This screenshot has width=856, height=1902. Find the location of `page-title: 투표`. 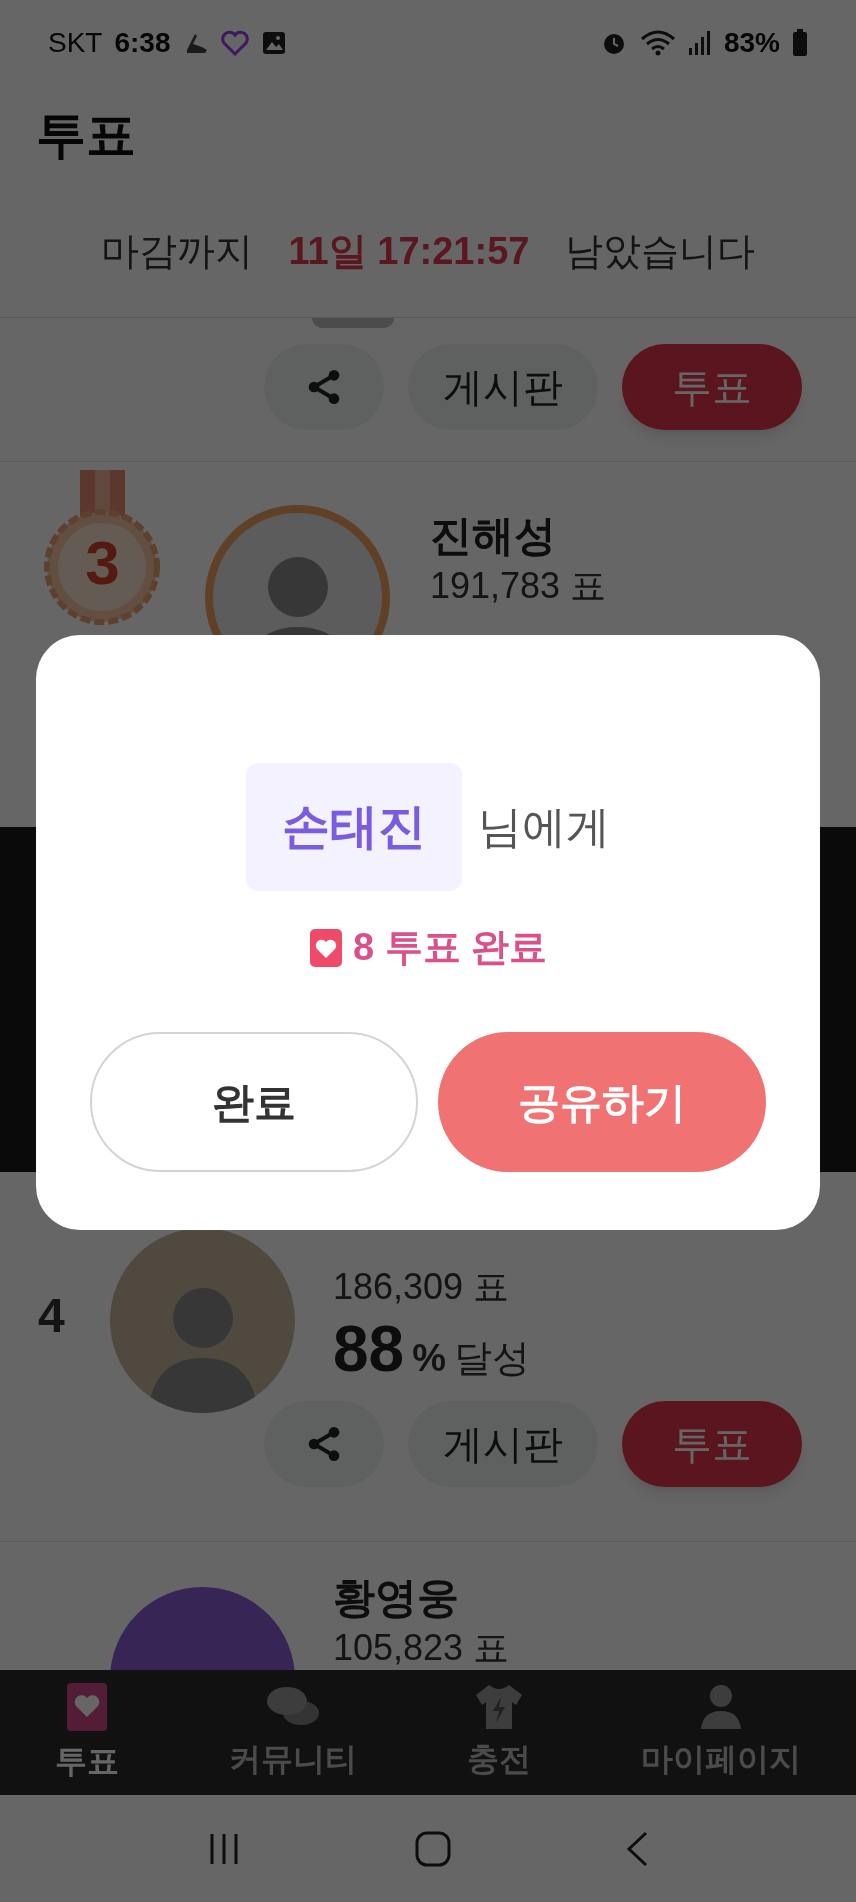

page-title: 투표 is located at coordinates (86, 135).